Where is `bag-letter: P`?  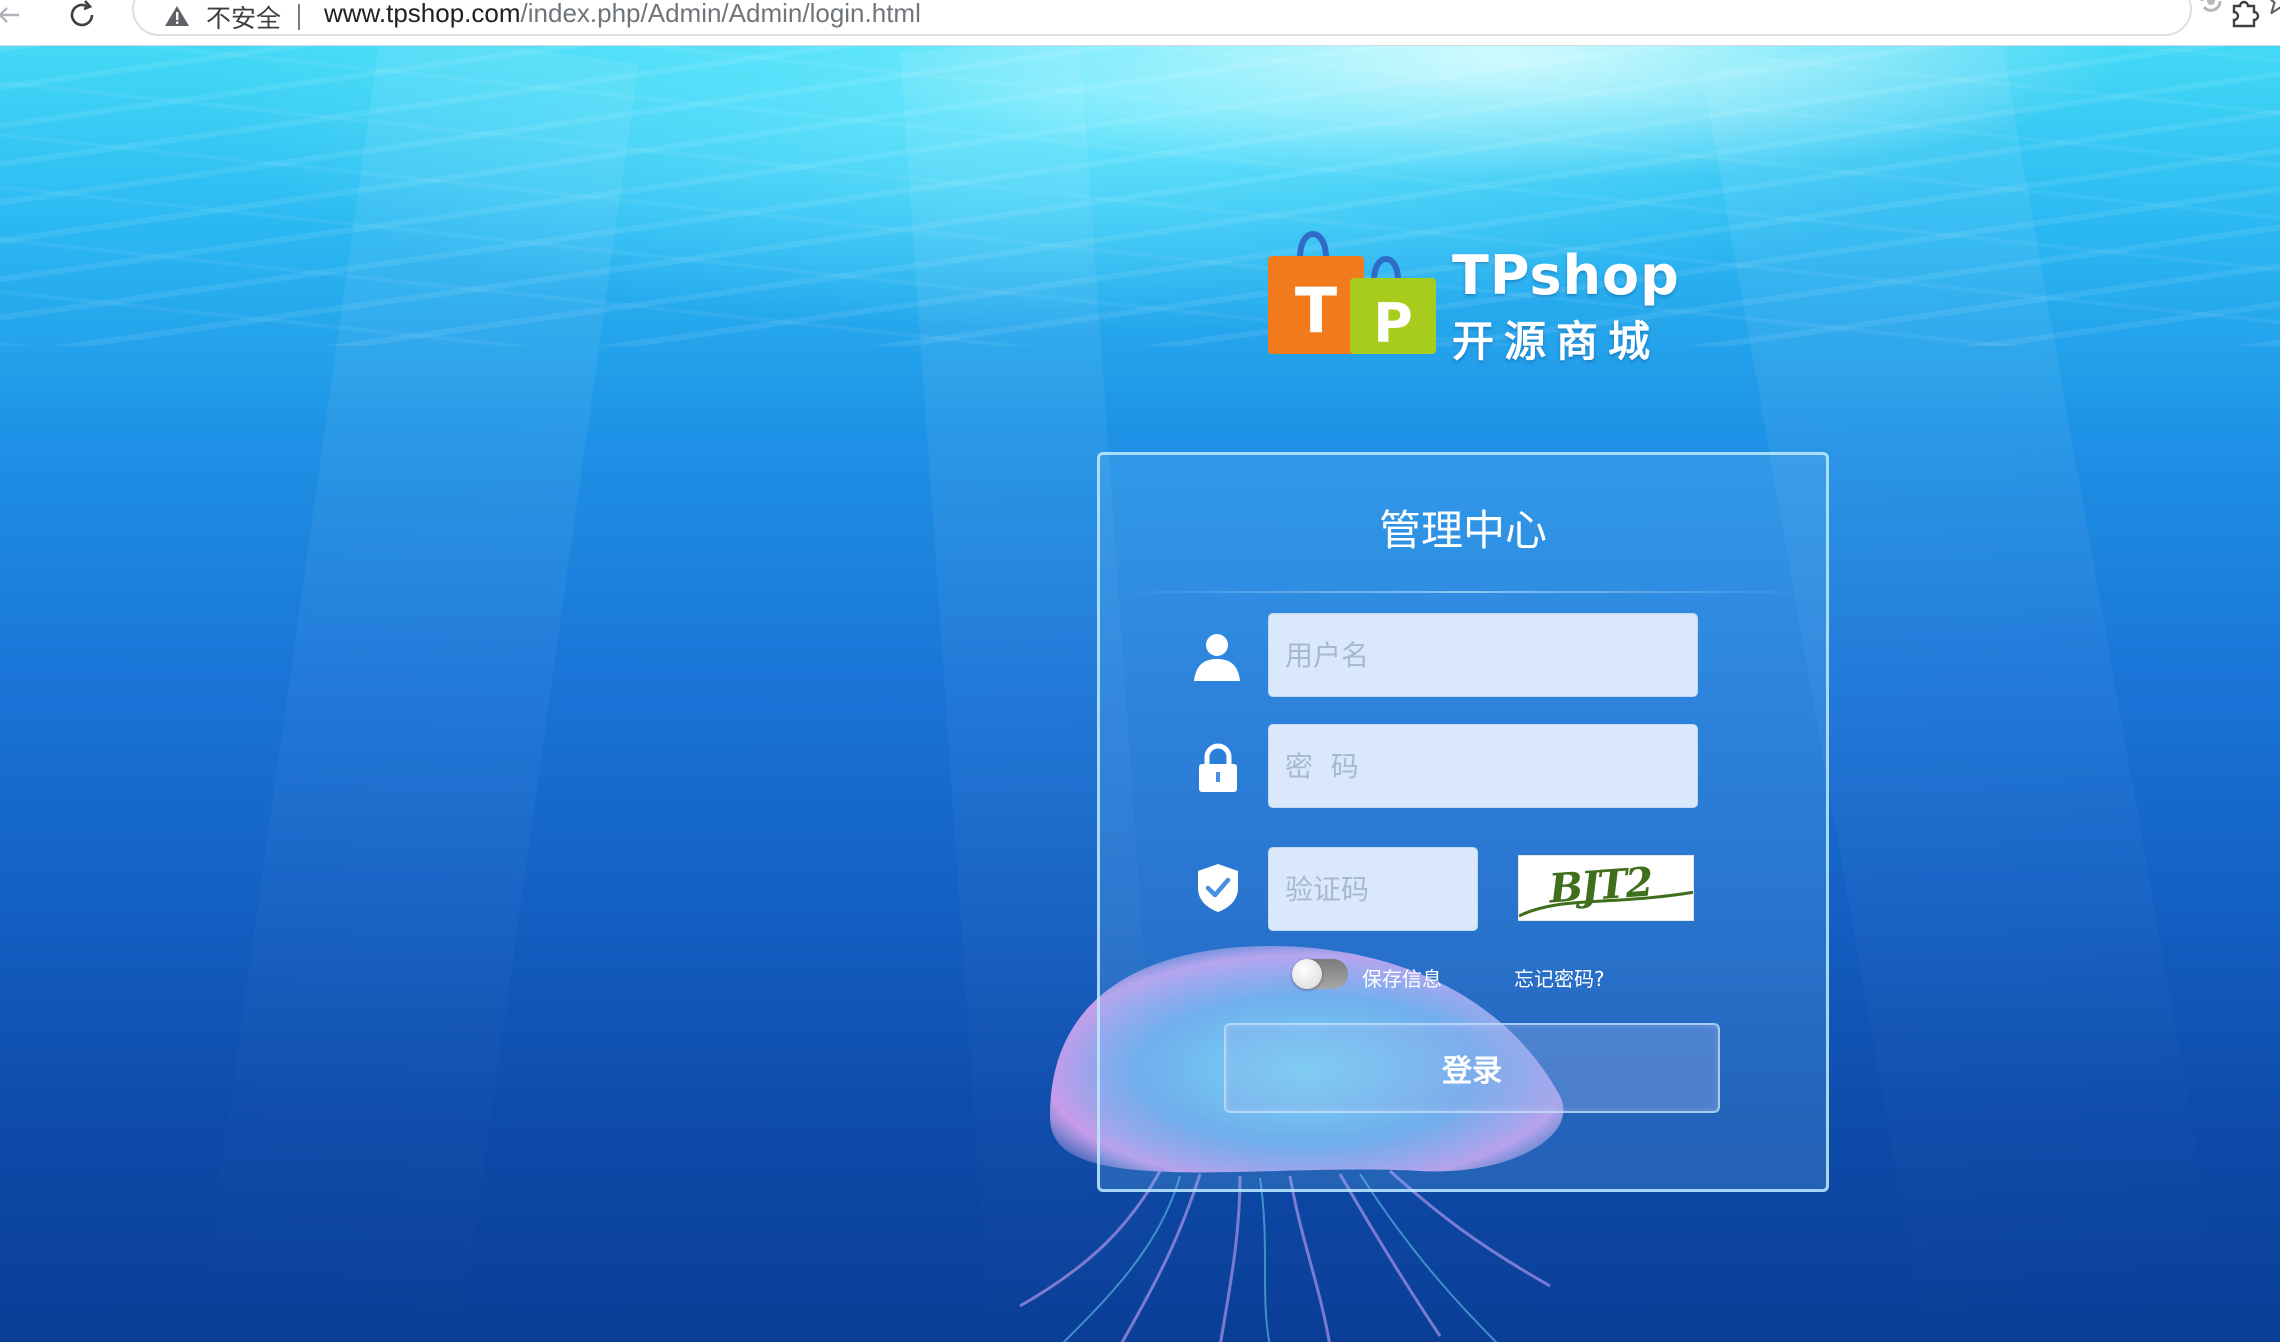
bag-letter: P is located at coordinates (1393, 323).